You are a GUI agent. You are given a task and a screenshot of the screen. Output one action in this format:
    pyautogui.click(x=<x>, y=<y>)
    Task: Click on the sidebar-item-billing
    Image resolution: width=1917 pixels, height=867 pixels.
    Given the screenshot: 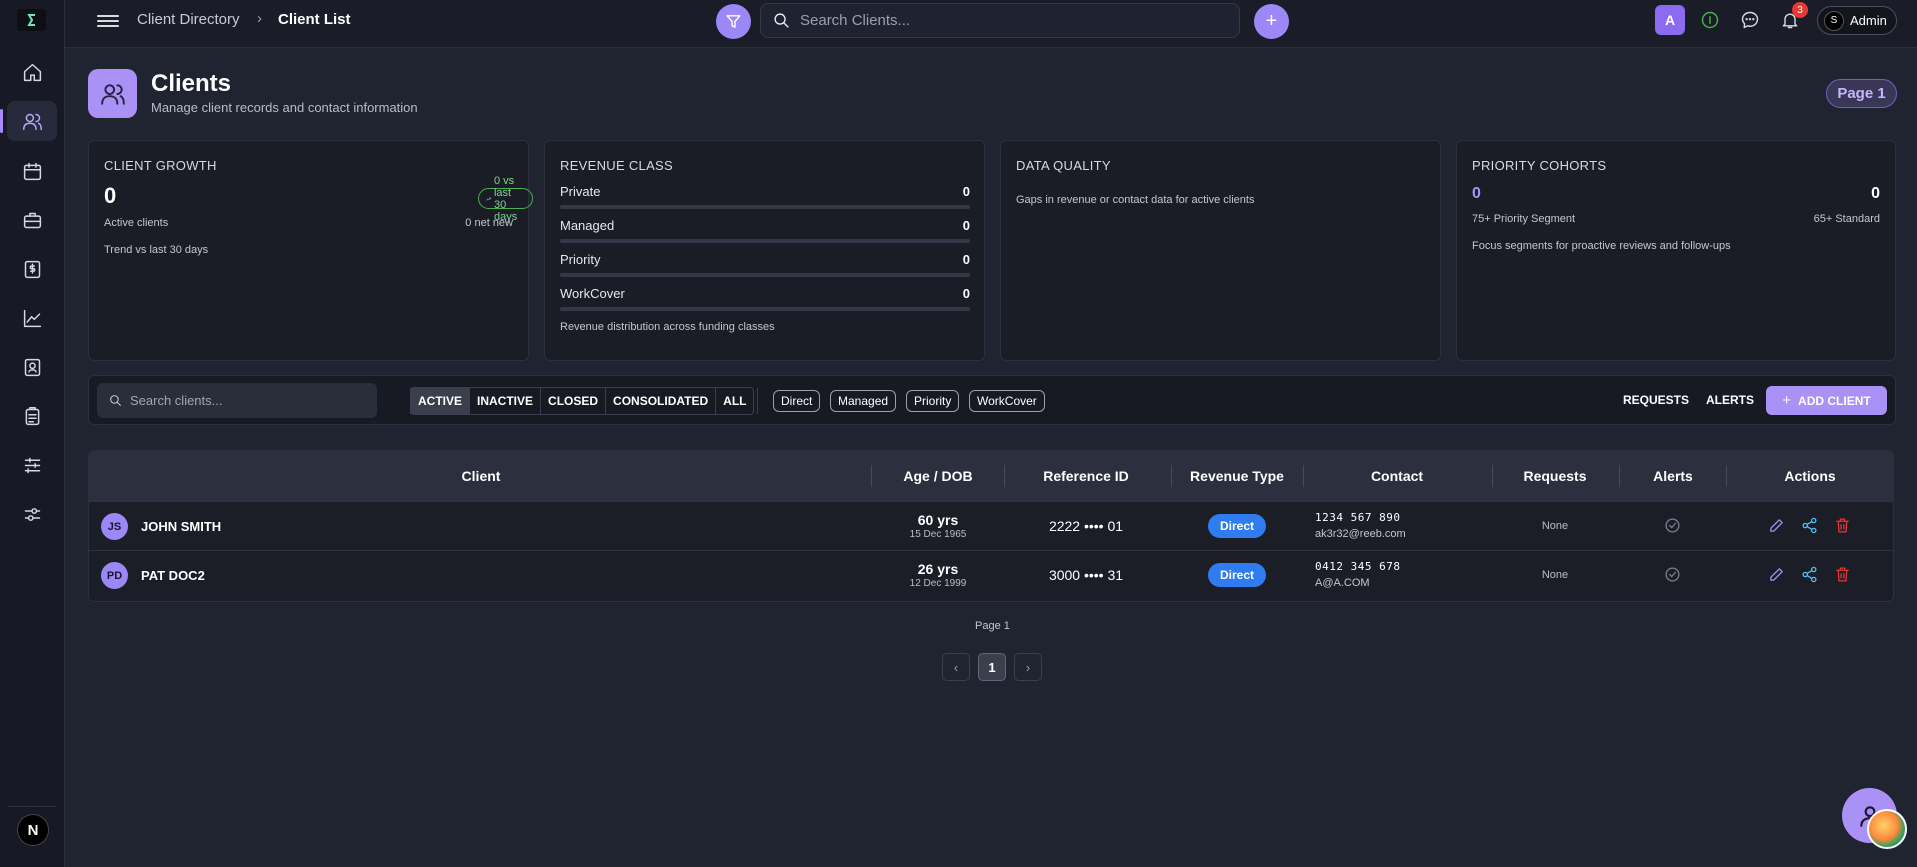 What is the action you would take?
    pyautogui.click(x=32, y=269)
    